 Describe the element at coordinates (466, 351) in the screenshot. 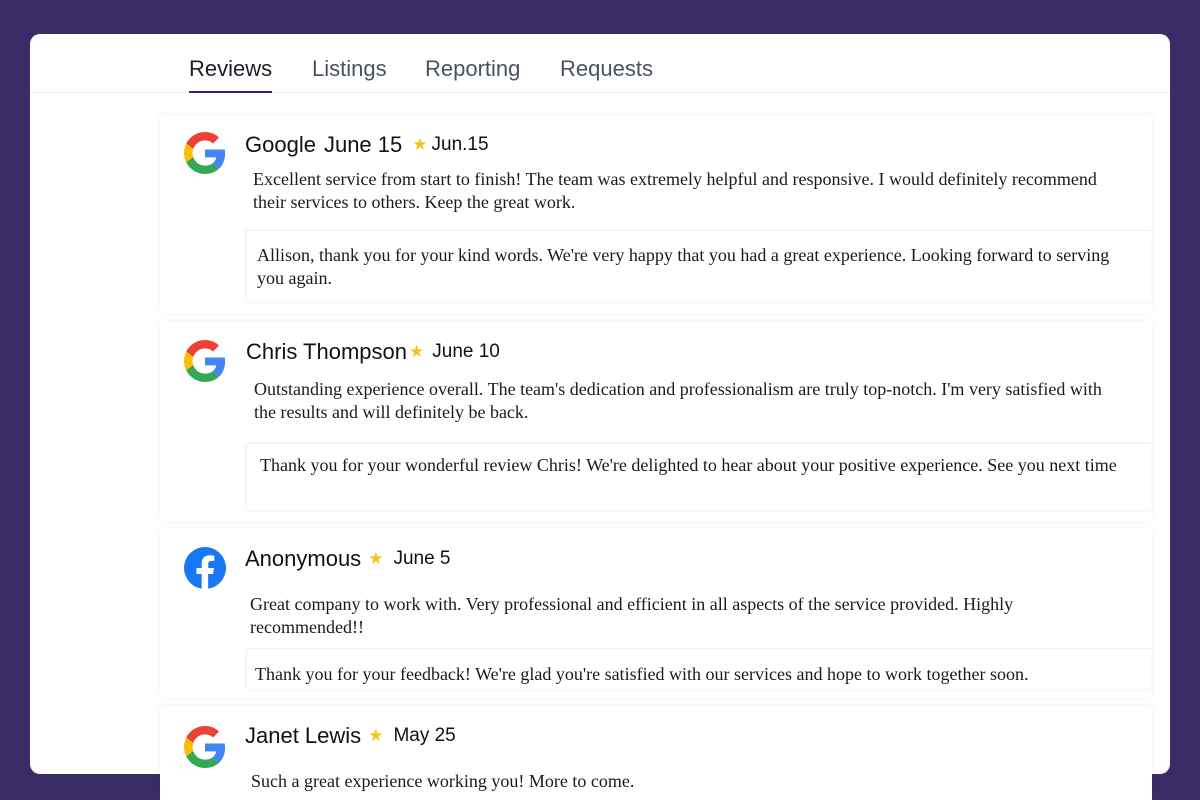

I see `review-date: June 10` at that location.